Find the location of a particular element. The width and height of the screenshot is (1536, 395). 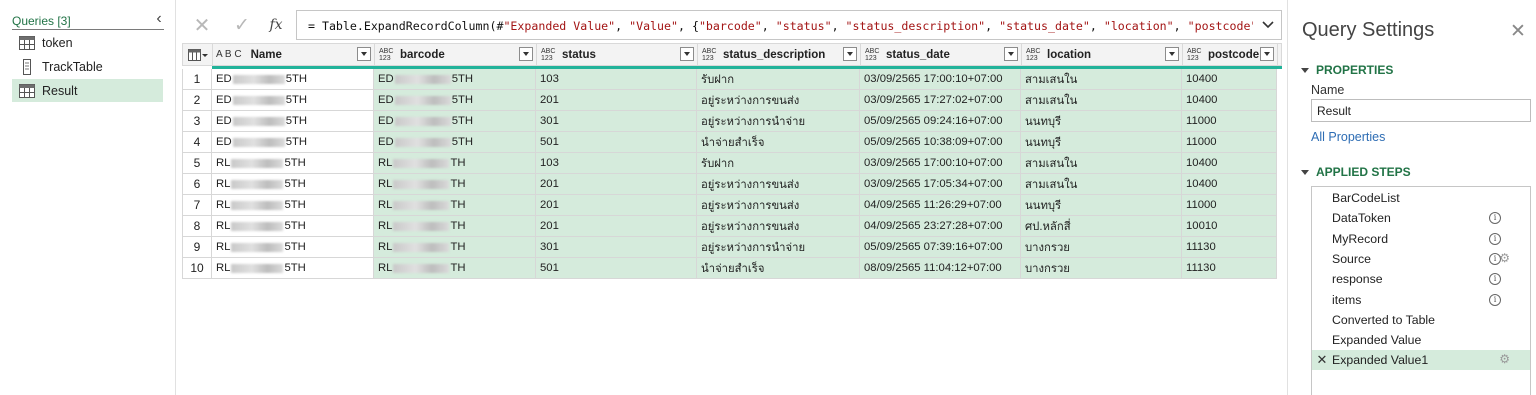

cell-date: 04/09/2565 11:26:29+07:00 is located at coordinates (940, 205).